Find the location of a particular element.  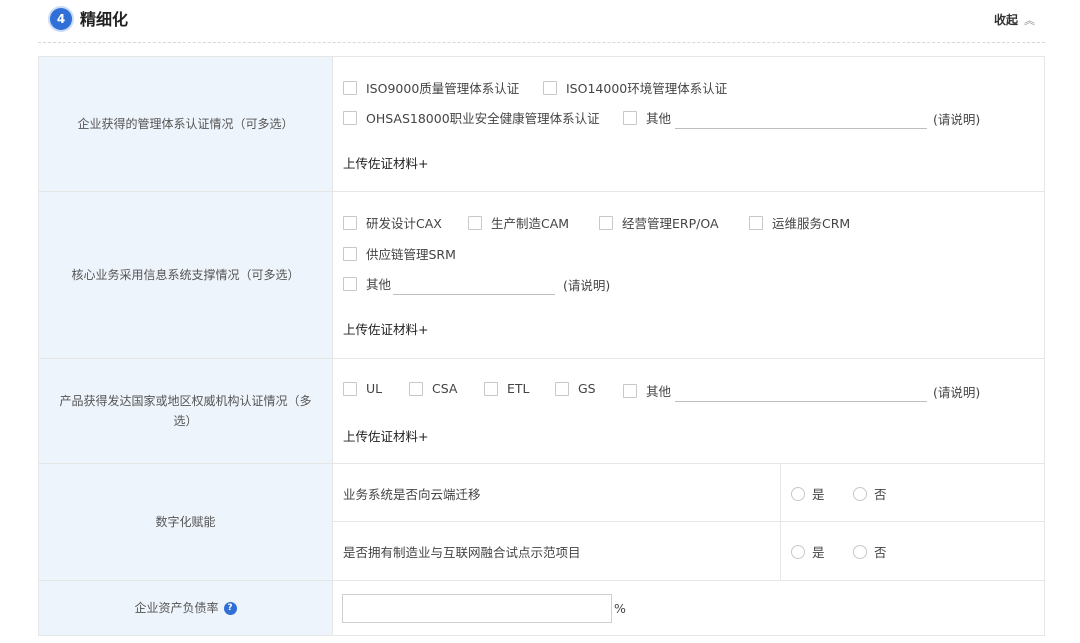

checkbox-label: 供应链管理SRM is located at coordinates (411, 254).